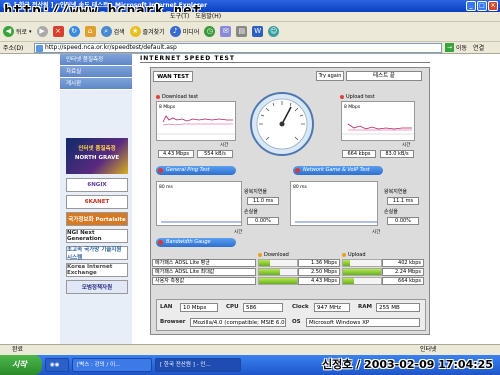 This screenshot has height=375, width=500. I want to click on game-axis-top: 80 ms, so click(300, 187).